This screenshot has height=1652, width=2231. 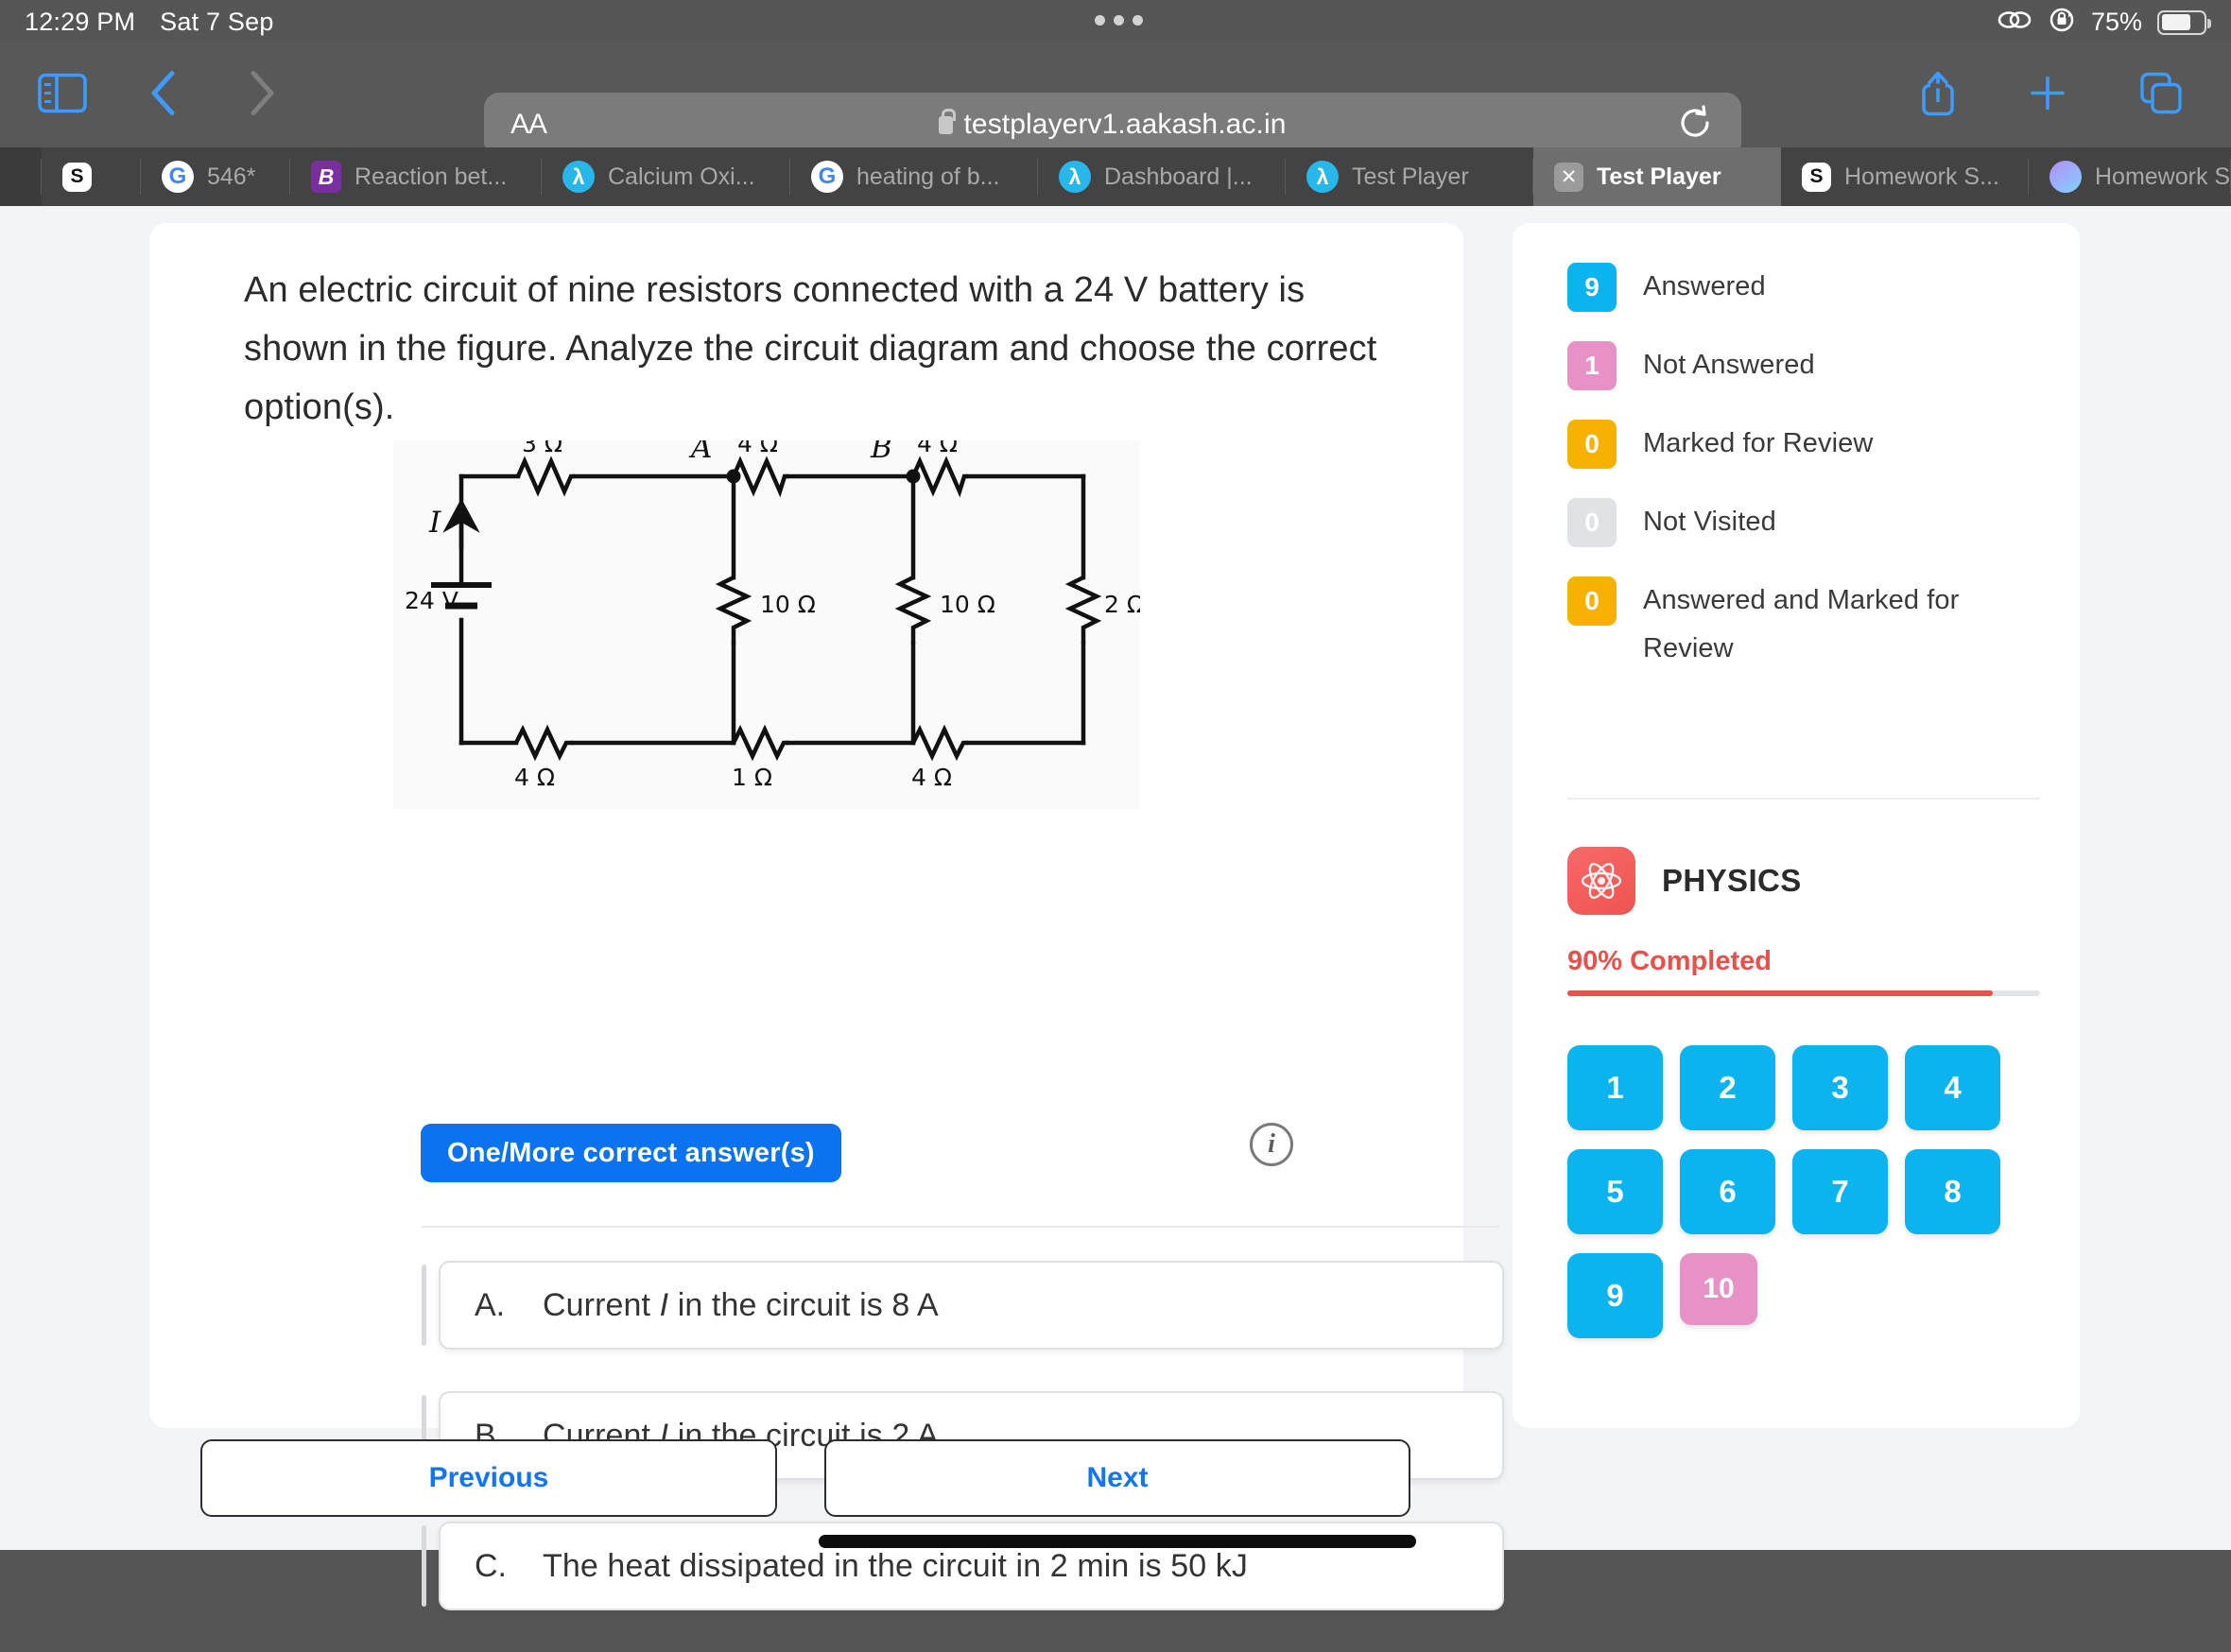 What do you see at coordinates (881, 452) in the screenshot?
I see `label-node-b: B` at bounding box center [881, 452].